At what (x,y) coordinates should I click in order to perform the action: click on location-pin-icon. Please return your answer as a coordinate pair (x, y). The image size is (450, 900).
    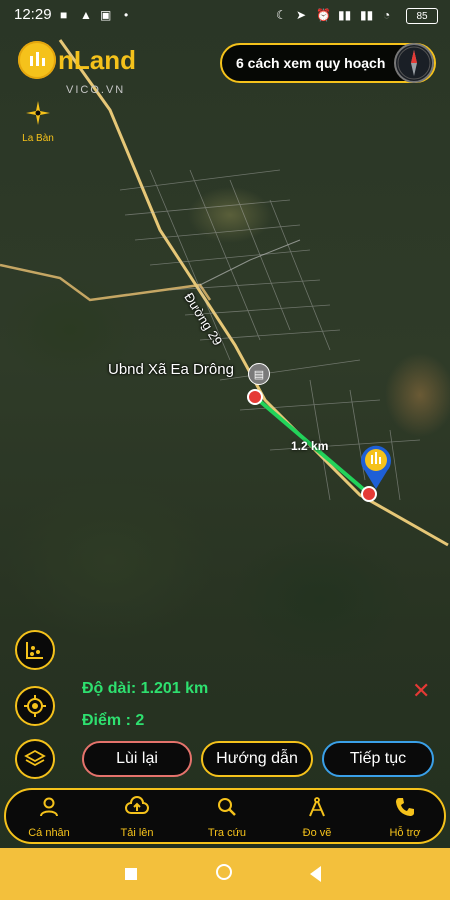
    Looking at the image, I should click on (376, 468).